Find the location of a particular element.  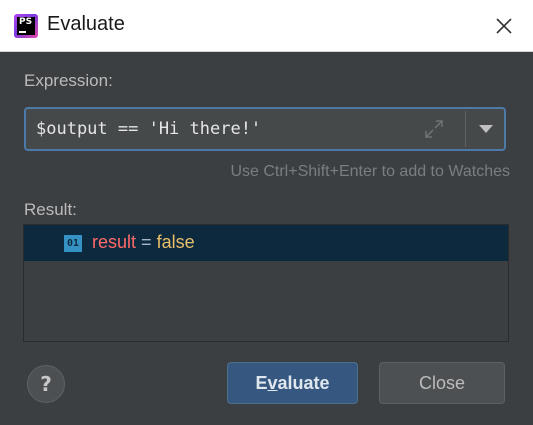

evaluate-button: Evaluate is located at coordinates (292, 383).